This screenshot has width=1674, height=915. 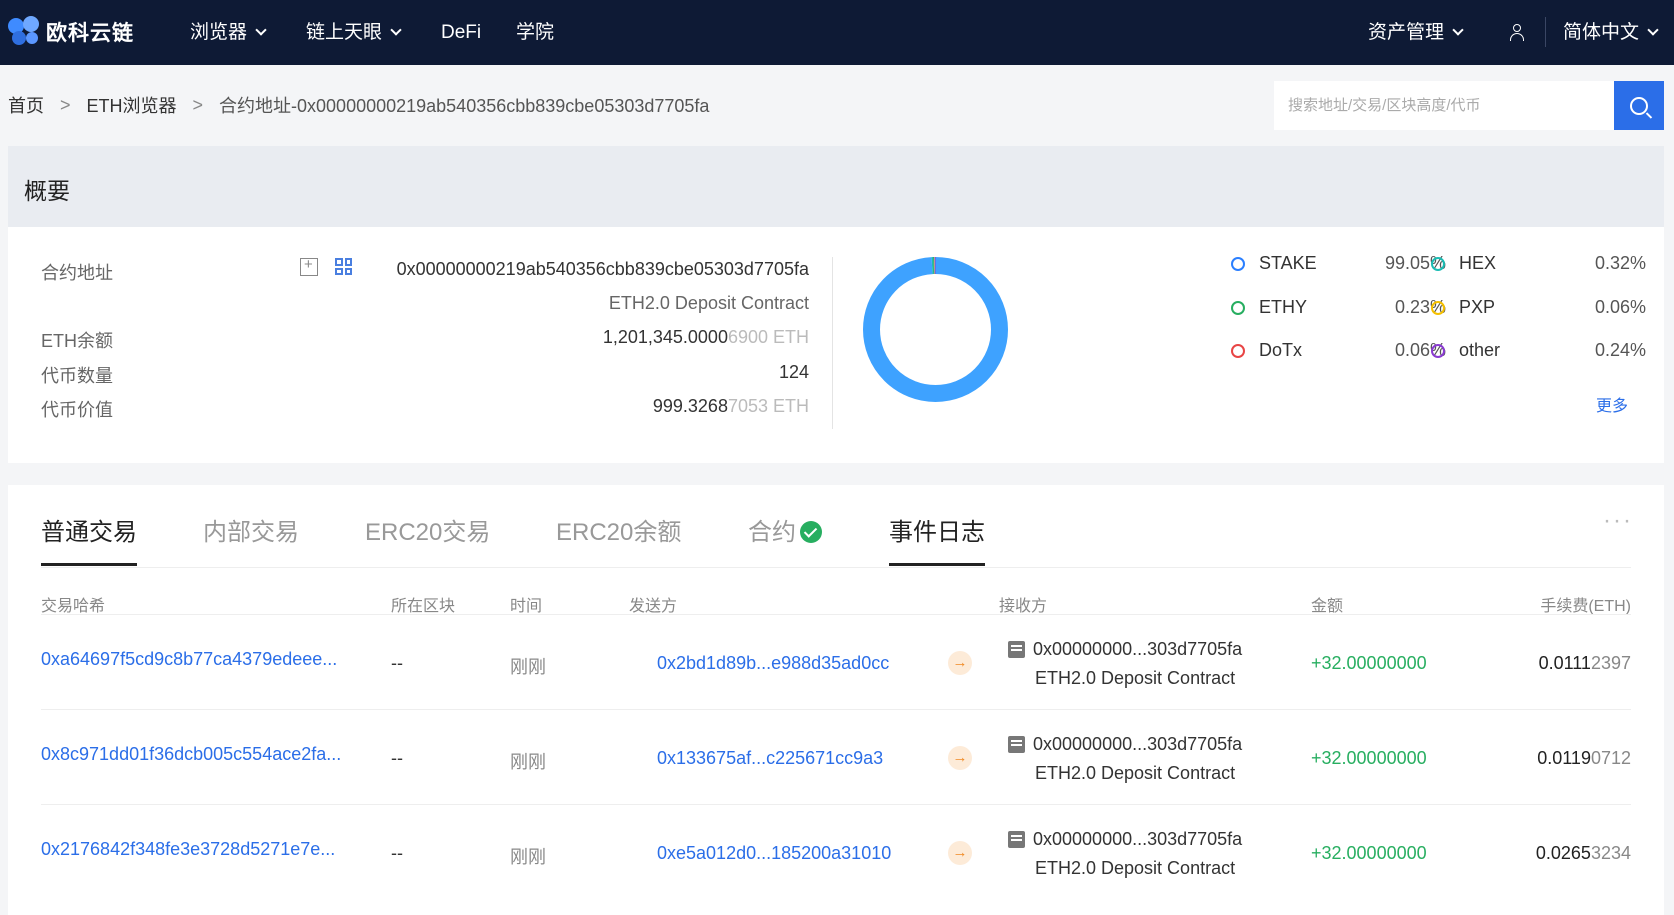 What do you see at coordinates (47, 191) in the screenshot?
I see `overview-title: 概要` at bounding box center [47, 191].